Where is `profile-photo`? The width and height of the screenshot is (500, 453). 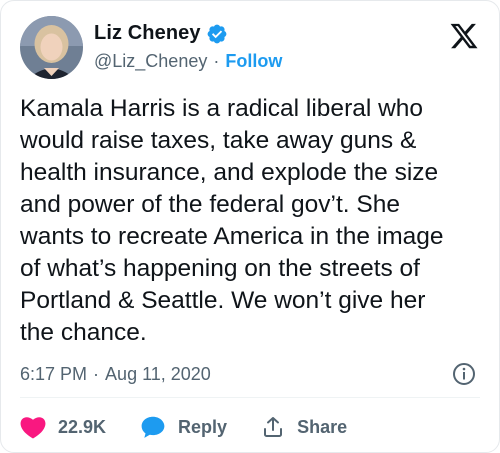 profile-photo is located at coordinates (51, 47).